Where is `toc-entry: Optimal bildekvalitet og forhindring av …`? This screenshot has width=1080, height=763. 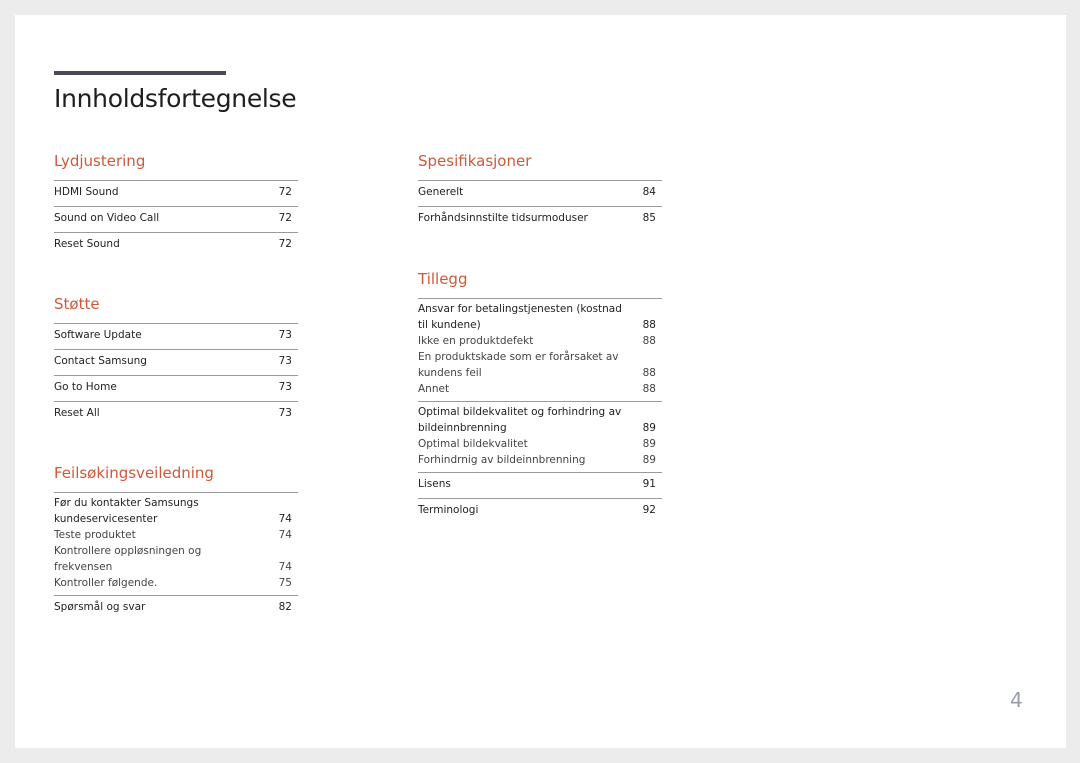
toc-entry: Optimal bildekvalitet og forhindring av … is located at coordinates (540, 420).